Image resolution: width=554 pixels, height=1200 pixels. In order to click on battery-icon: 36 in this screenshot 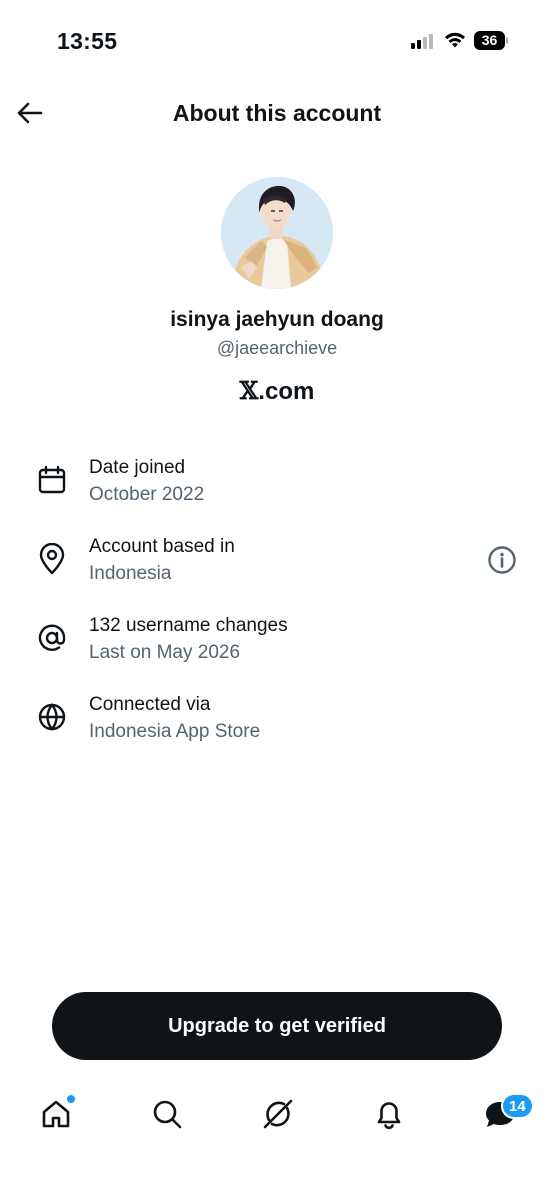, I will do `click(491, 40)`.